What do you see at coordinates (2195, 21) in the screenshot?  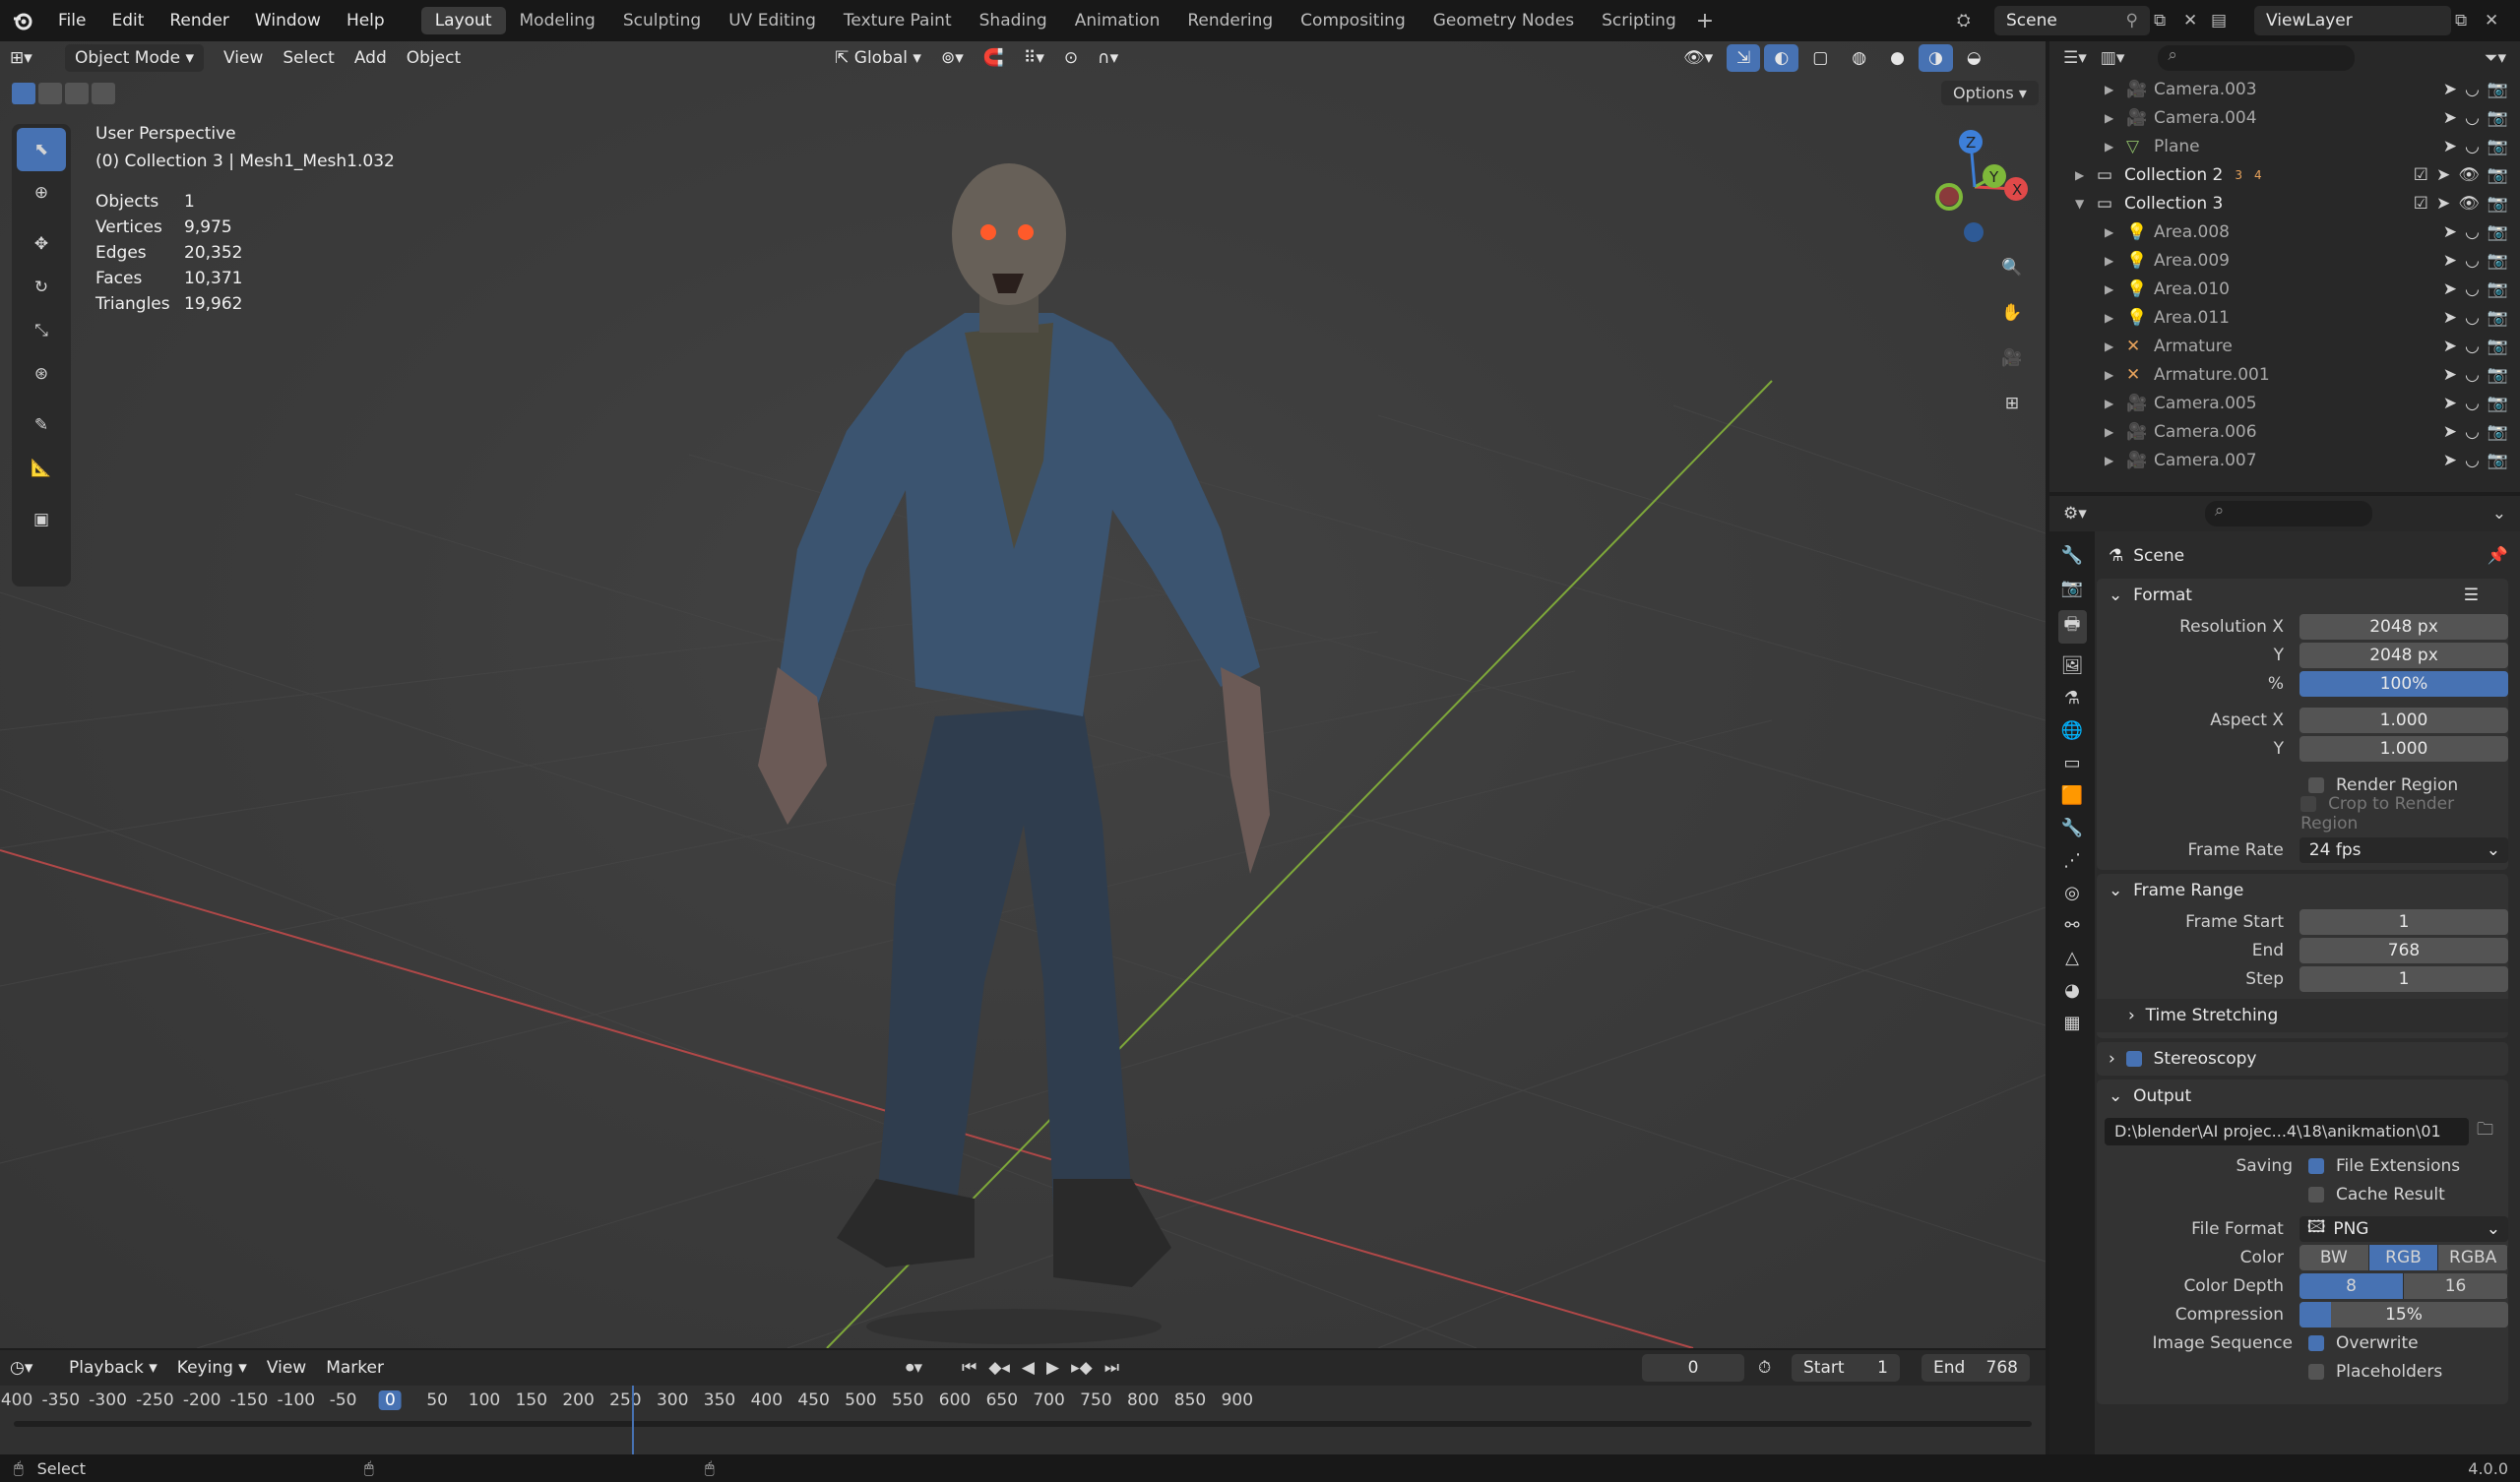 I see `delete-scene-icon: ✕` at bounding box center [2195, 21].